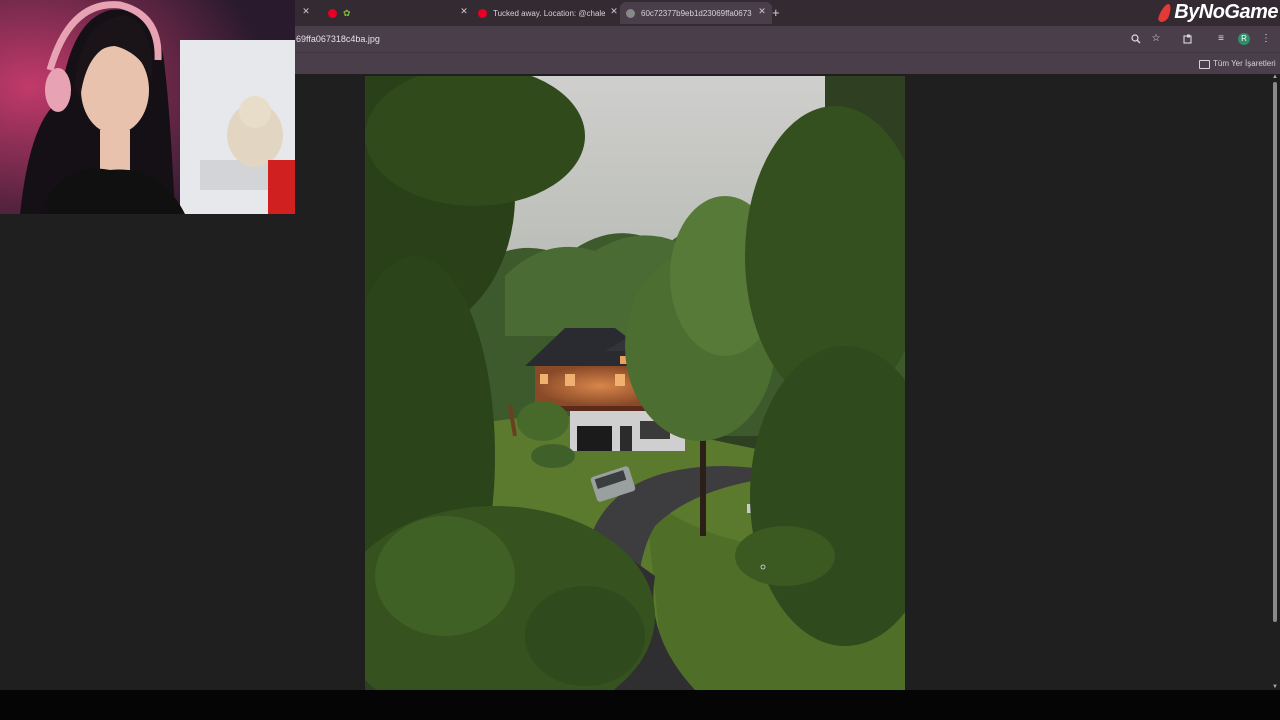 This screenshot has height=720, width=1280. What do you see at coordinates (1221, 39) in the screenshot?
I see `media-icon: ≡` at bounding box center [1221, 39].